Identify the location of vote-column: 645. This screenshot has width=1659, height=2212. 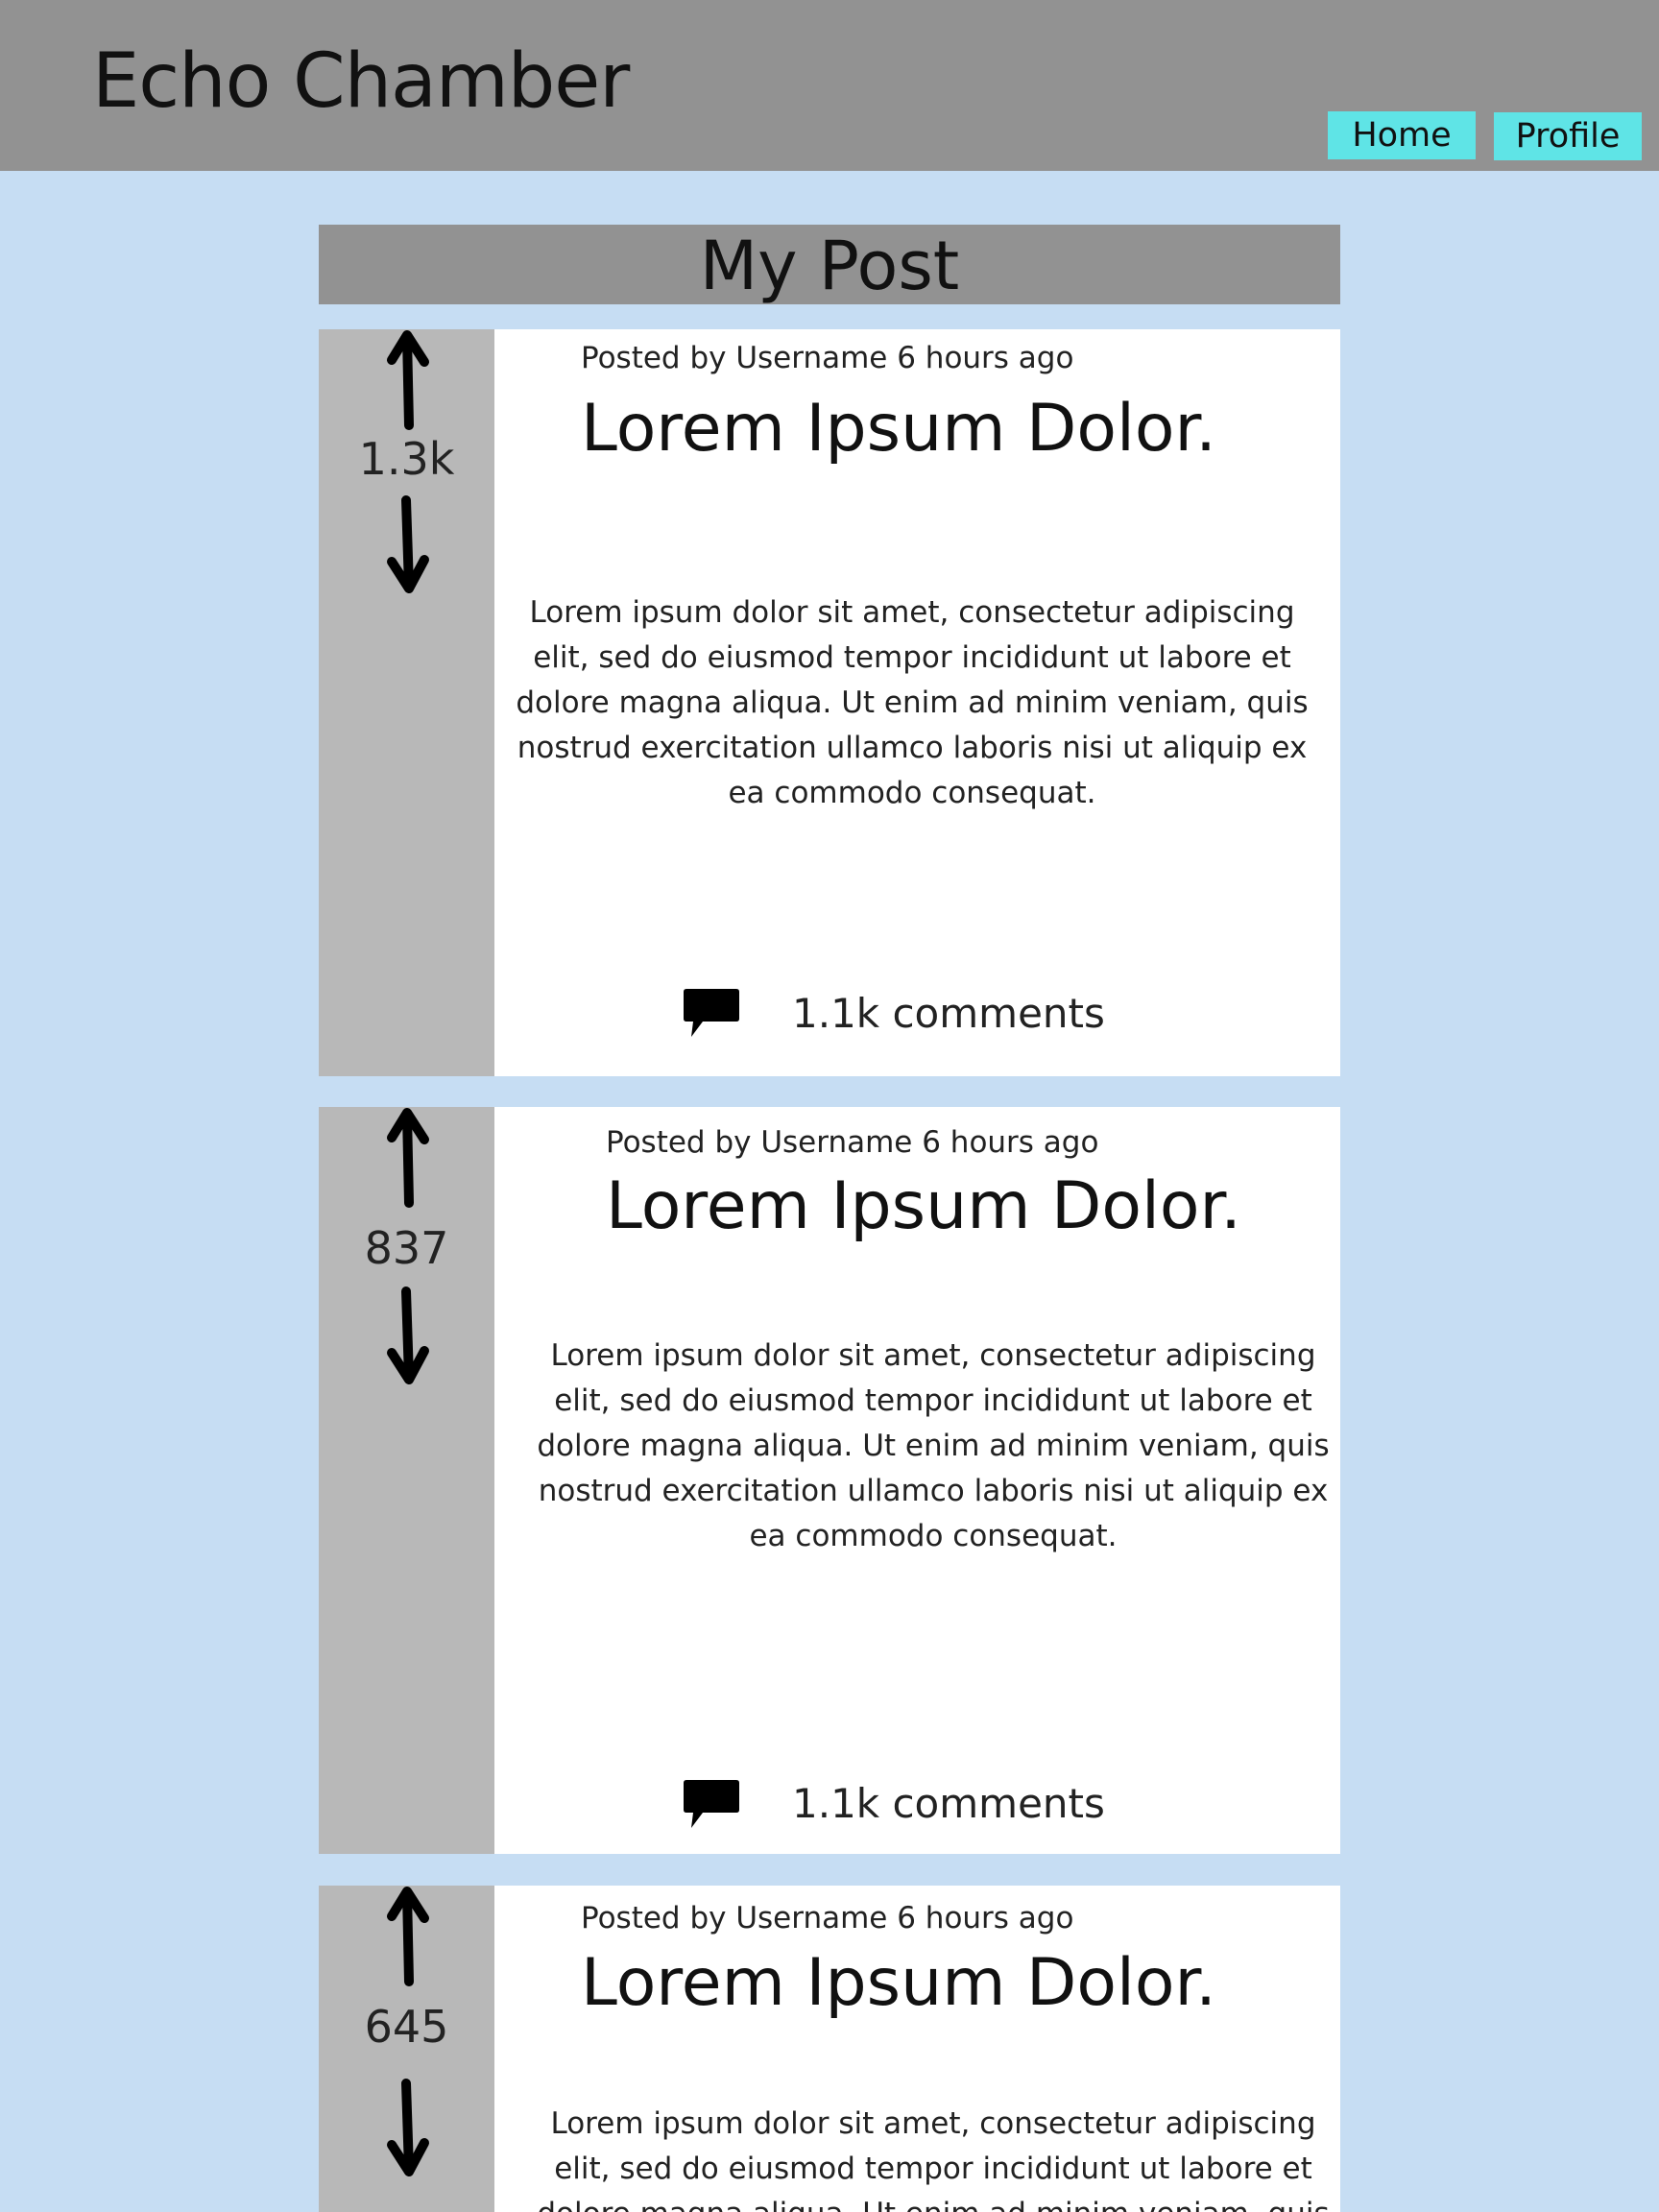
(406, 2049).